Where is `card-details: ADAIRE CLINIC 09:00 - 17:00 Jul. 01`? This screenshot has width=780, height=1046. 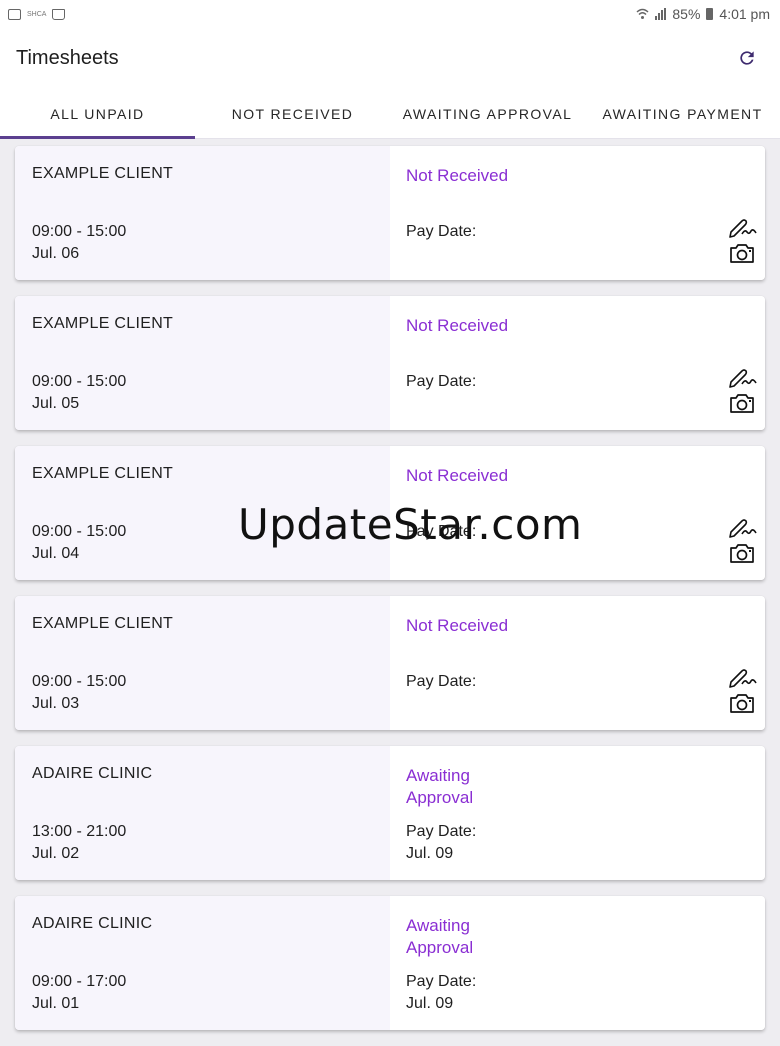 card-details: ADAIRE CLINIC 09:00 - 17:00 Jul. 01 is located at coordinates (202, 963).